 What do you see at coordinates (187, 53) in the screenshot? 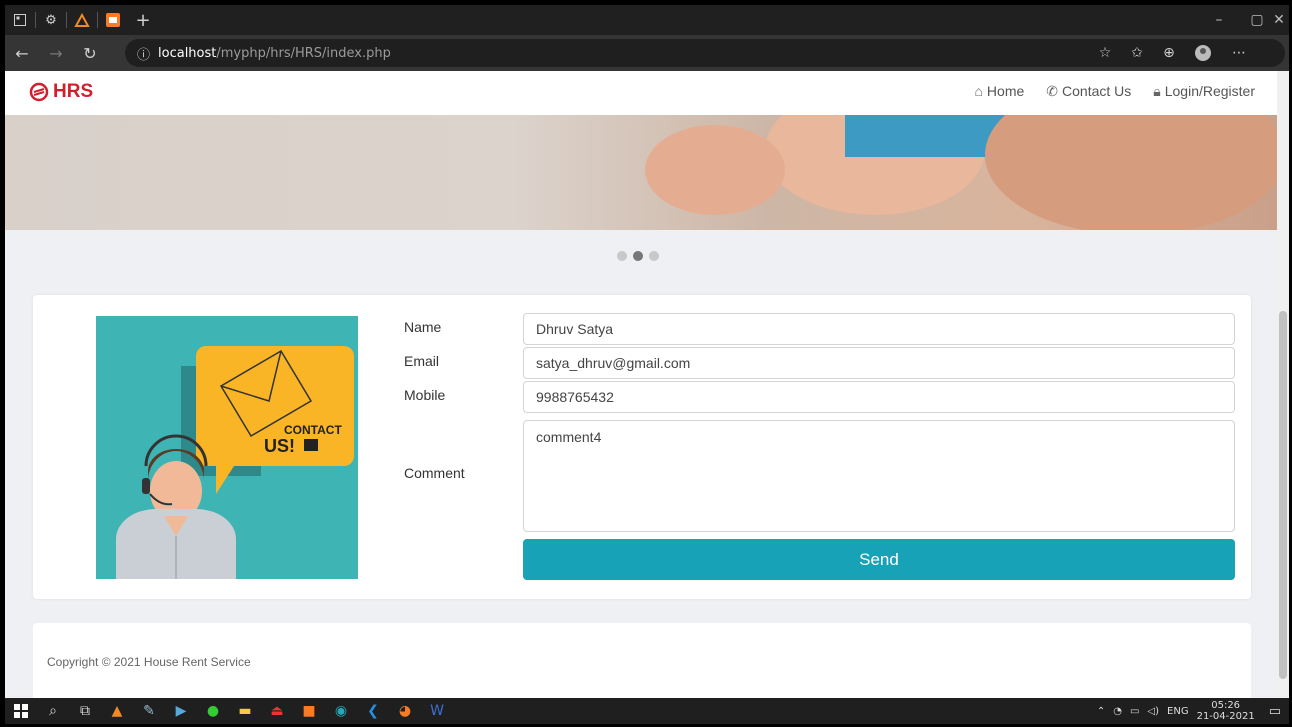
I see `url-host: localhost` at bounding box center [187, 53].